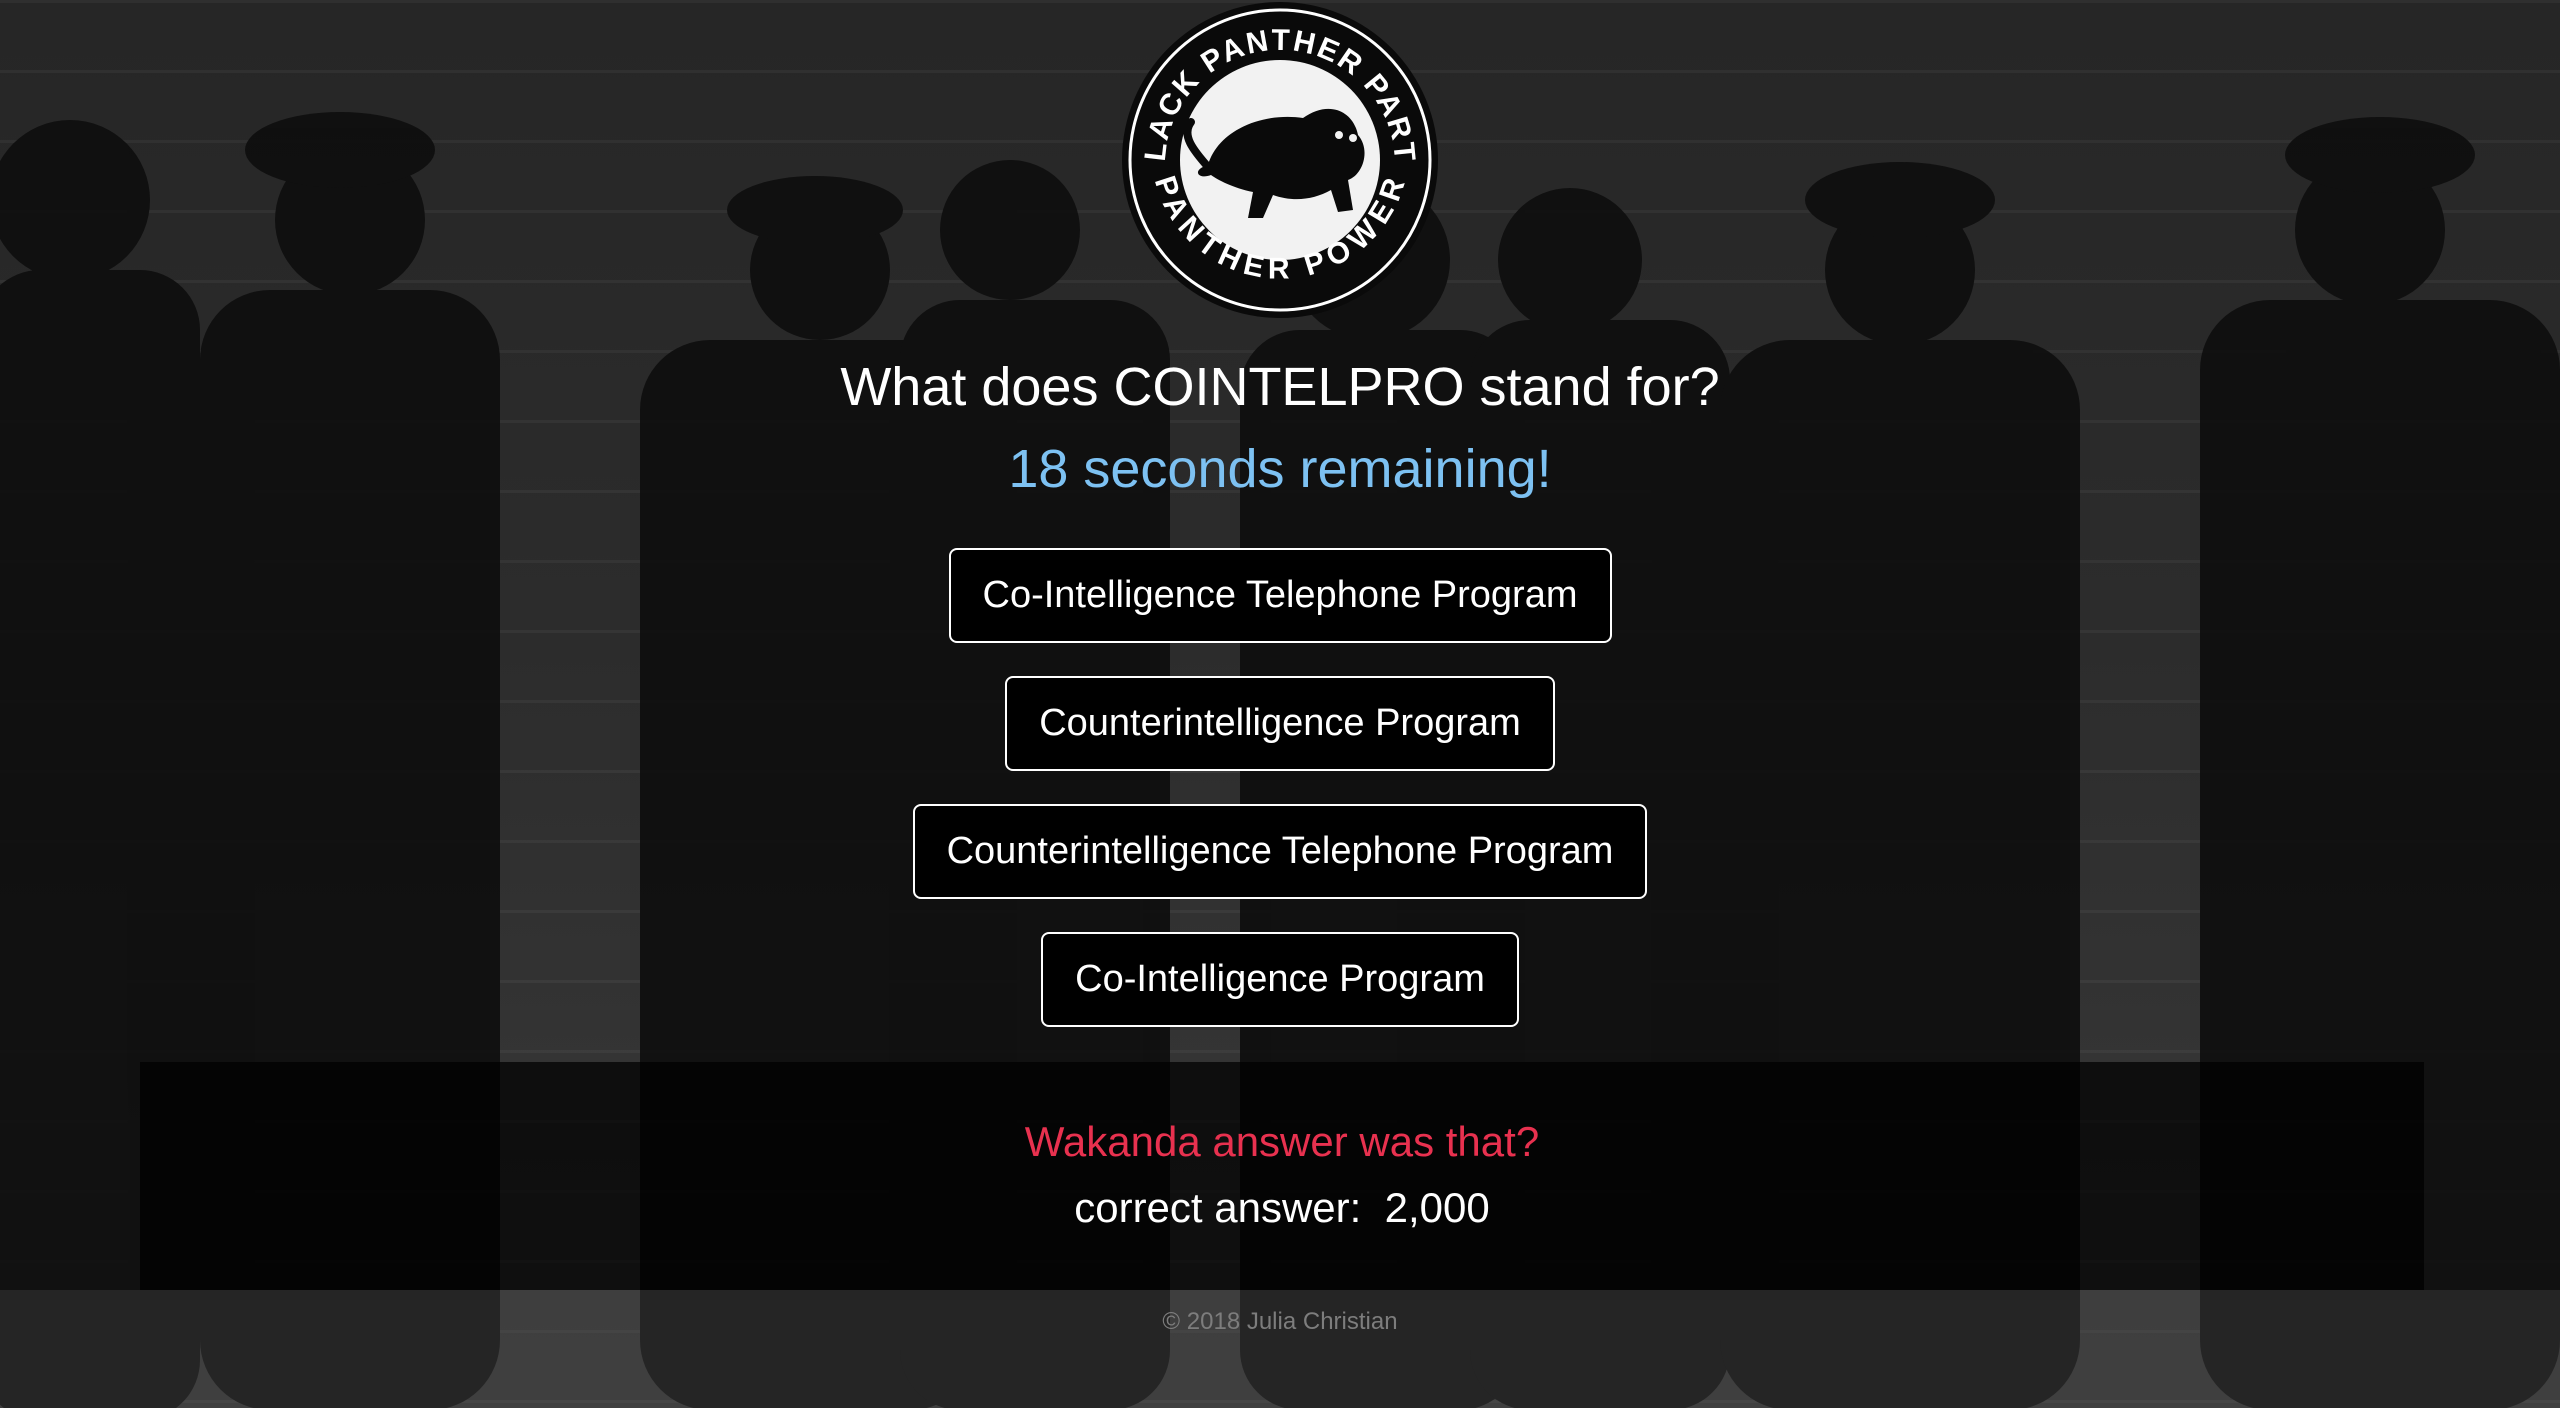  I want to click on timer-text: 18 seconds remaining!, so click(1280, 469).